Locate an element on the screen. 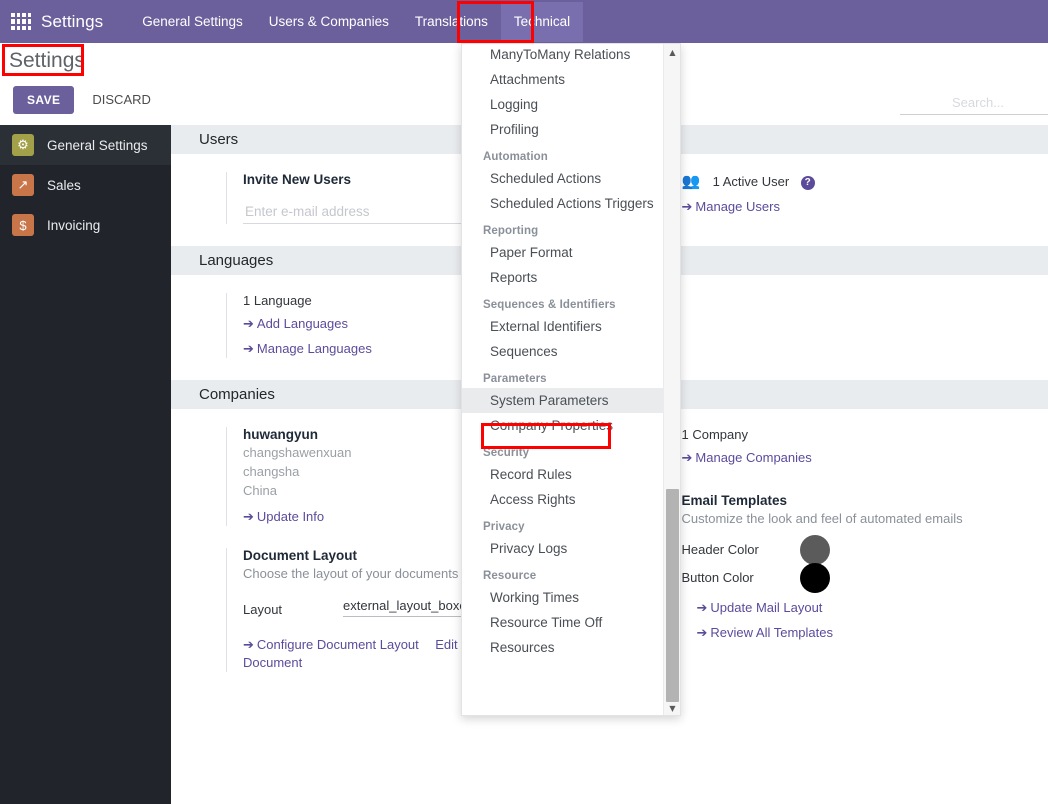  manage-languages-link: ➔ Manage Languages is located at coordinates (307, 349).